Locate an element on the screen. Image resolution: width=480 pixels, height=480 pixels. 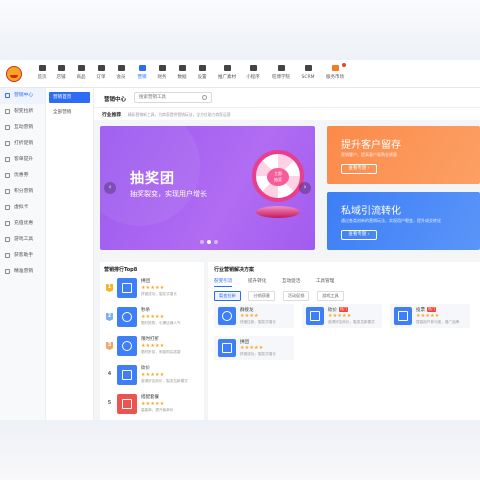
sidebar-item-recharge: 充值优惠 is located at coordinates (22, 224).